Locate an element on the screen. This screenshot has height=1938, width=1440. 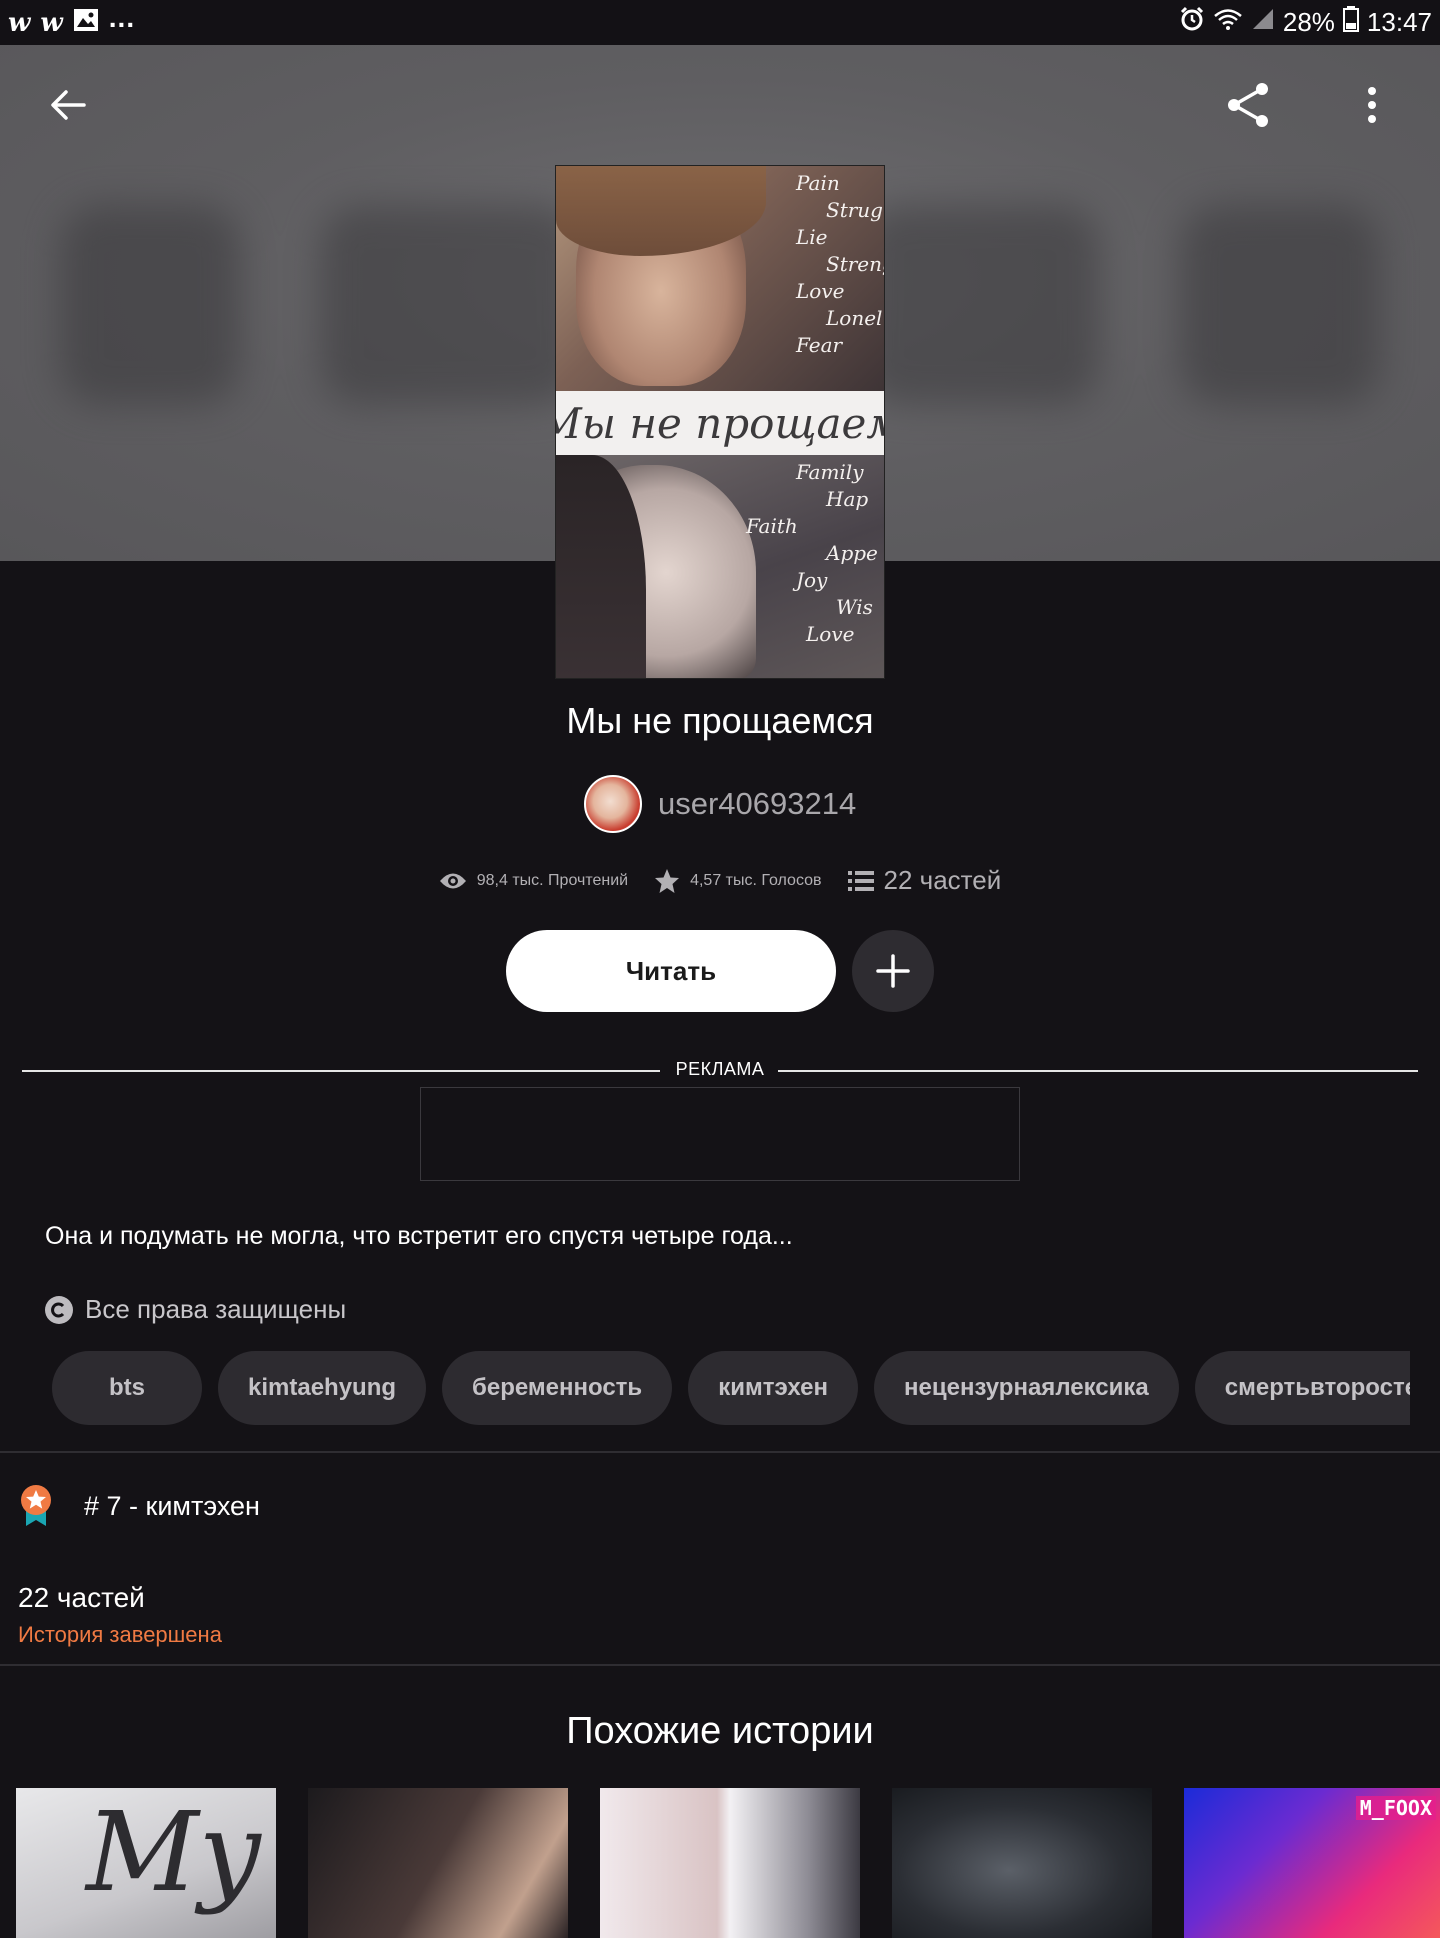
star-icon is located at coordinates (667, 880).